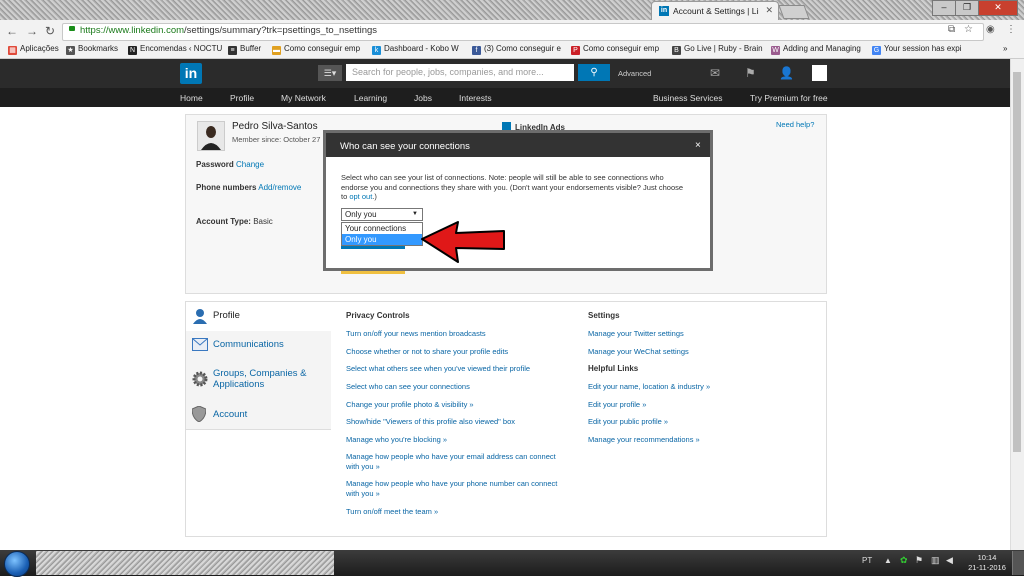  I want to click on sidebar-label-account: Account, so click(230, 414).